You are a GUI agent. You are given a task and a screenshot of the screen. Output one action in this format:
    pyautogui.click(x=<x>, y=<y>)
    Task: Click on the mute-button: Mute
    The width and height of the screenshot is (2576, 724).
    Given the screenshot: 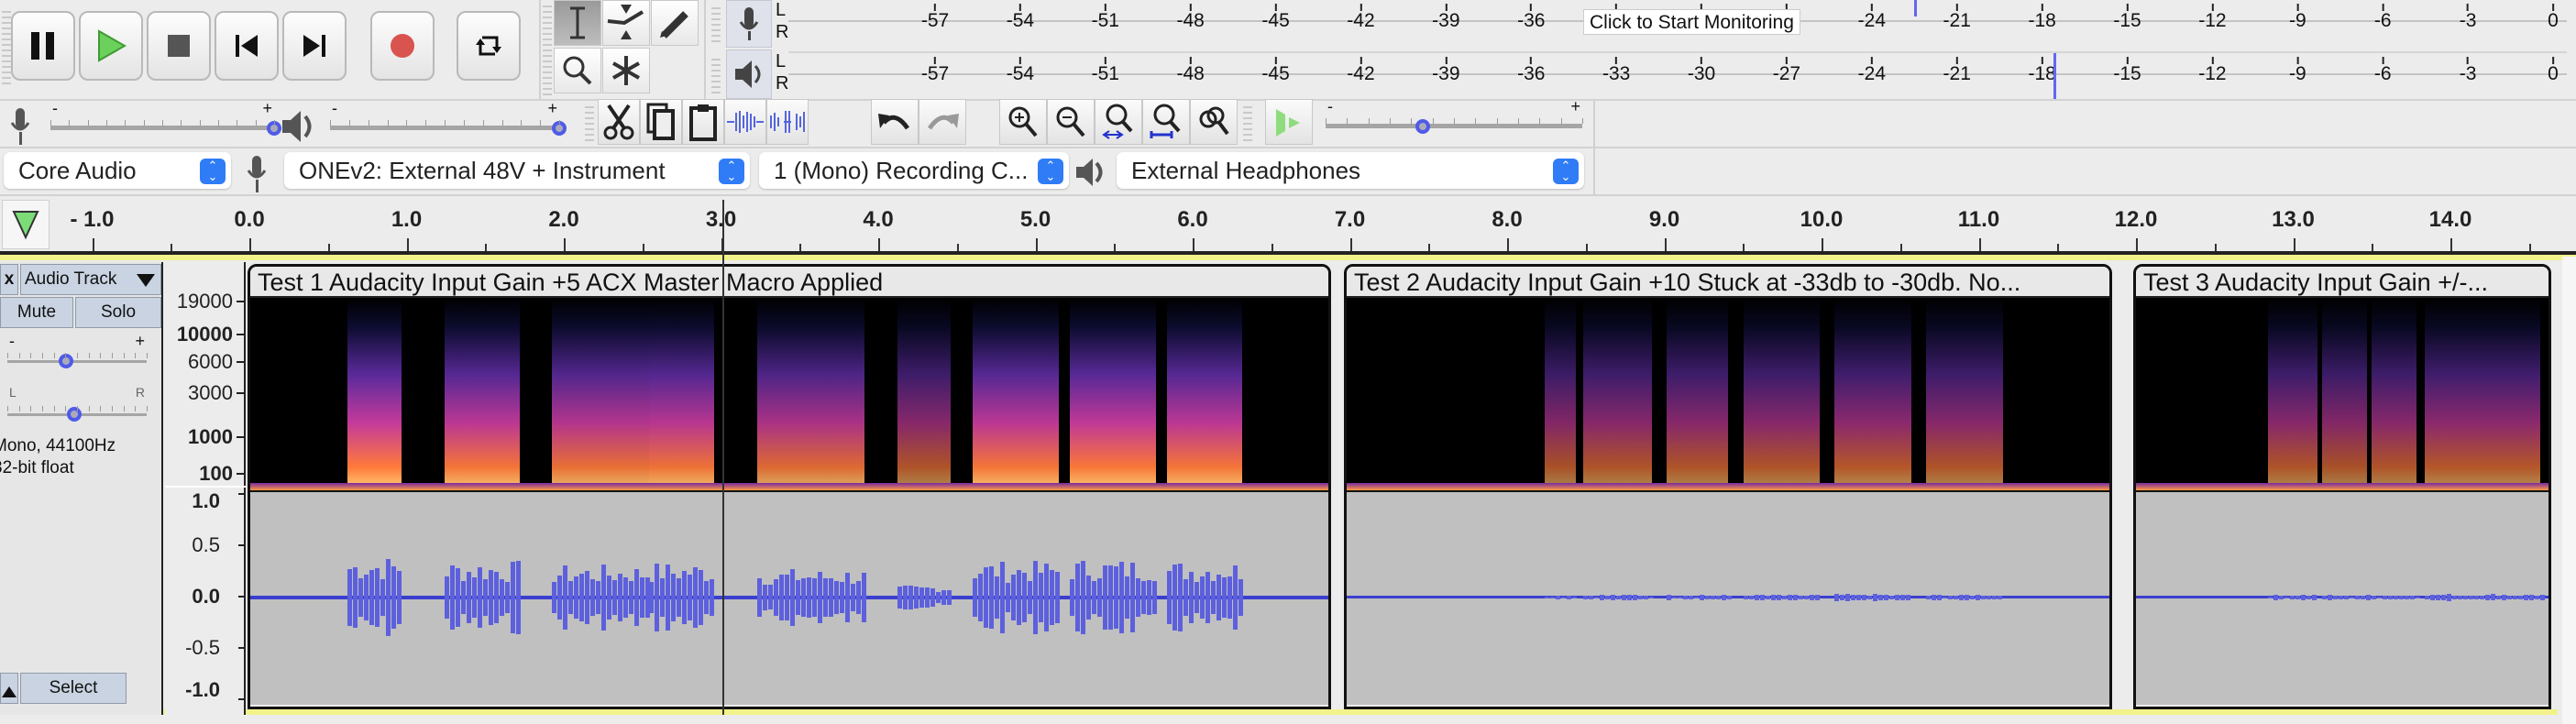 What is the action you would take?
    pyautogui.click(x=36, y=312)
    